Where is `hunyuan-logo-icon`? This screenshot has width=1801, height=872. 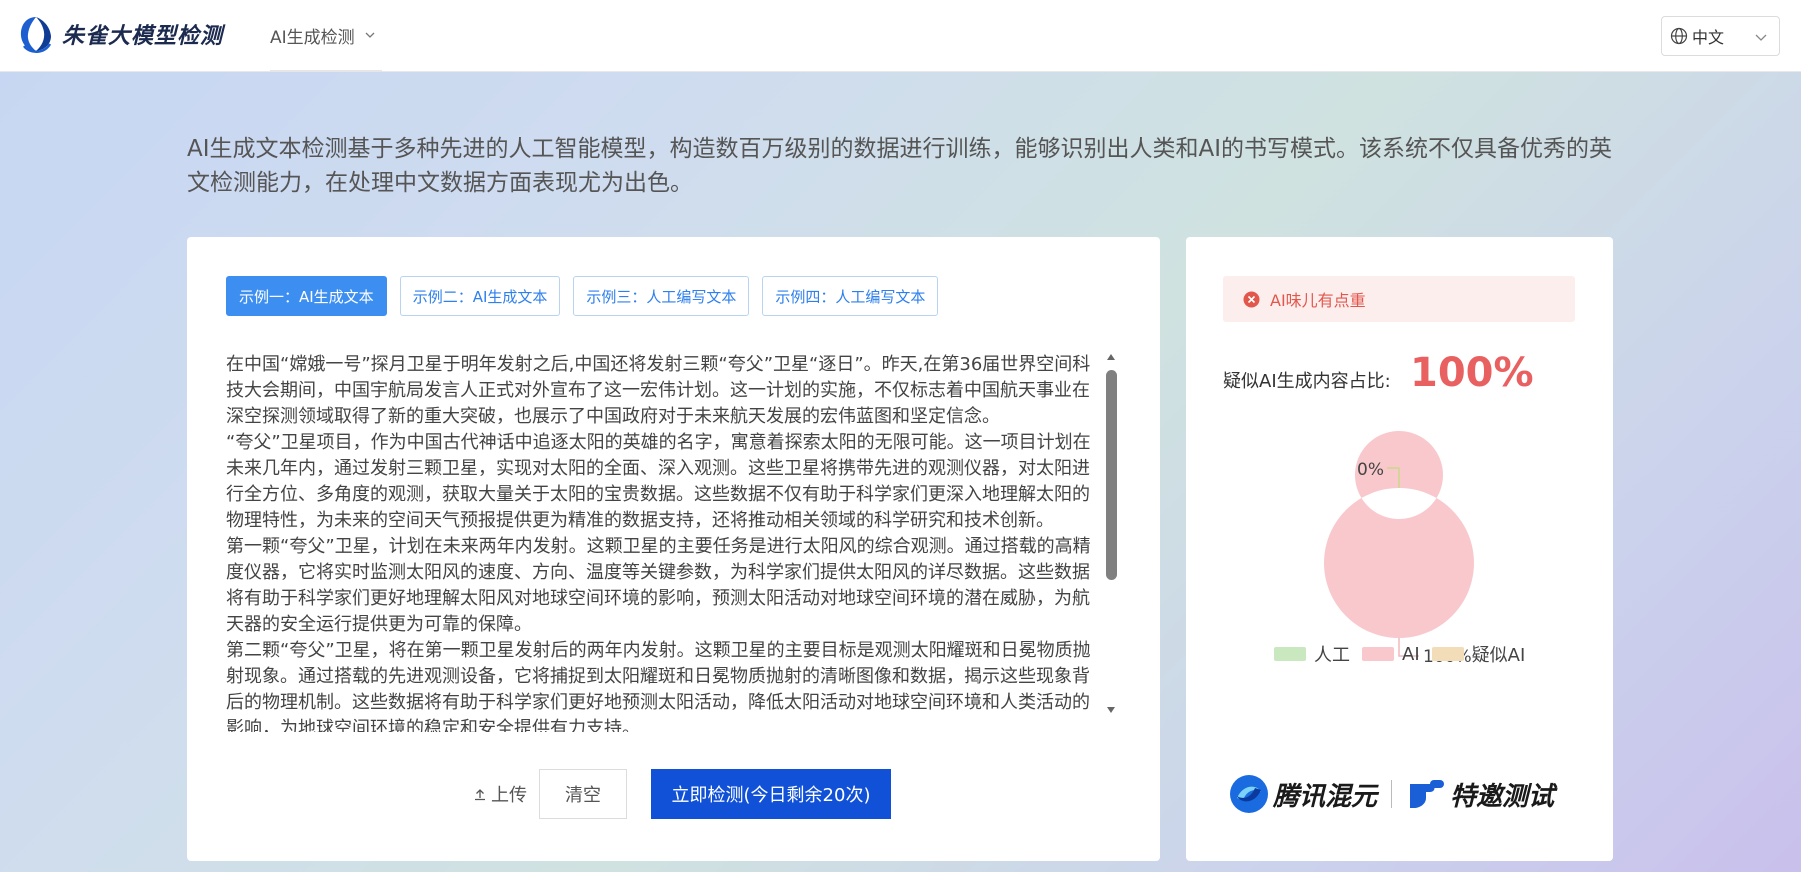
hunyuan-logo-icon is located at coordinates (1249, 794).